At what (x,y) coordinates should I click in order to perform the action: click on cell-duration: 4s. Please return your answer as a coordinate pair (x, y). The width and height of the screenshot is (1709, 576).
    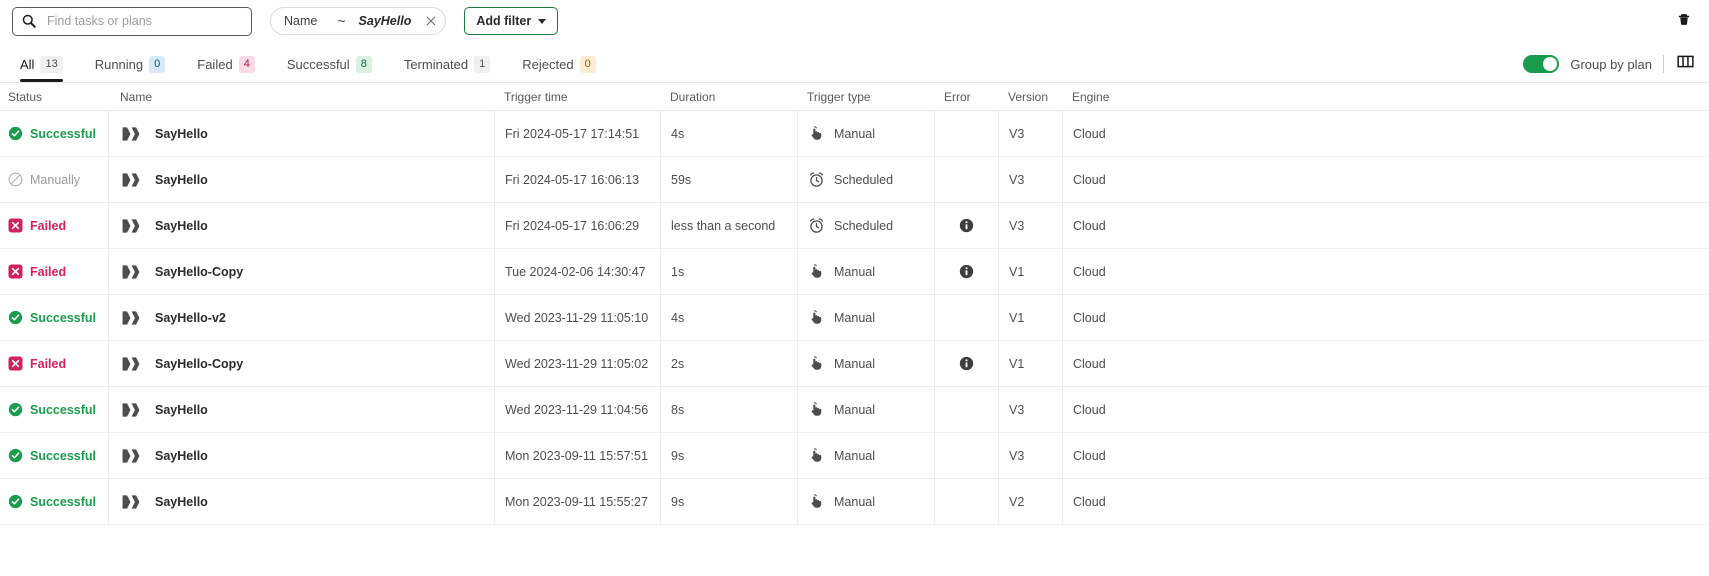
    Looking at the image, I should click on (728, 133).